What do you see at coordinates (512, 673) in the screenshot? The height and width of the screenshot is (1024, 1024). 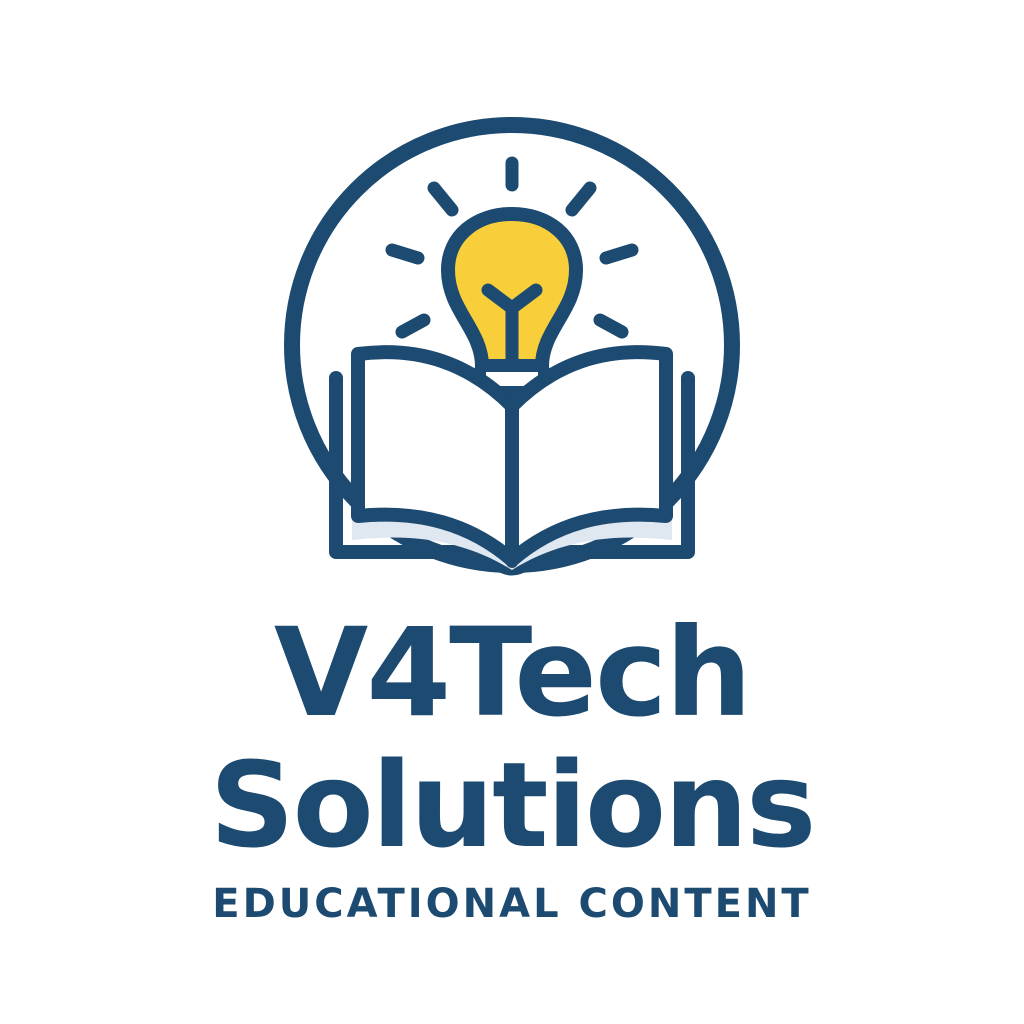 I see `brand-name-line-1: V4Tech` at bounding box center [512, 673].